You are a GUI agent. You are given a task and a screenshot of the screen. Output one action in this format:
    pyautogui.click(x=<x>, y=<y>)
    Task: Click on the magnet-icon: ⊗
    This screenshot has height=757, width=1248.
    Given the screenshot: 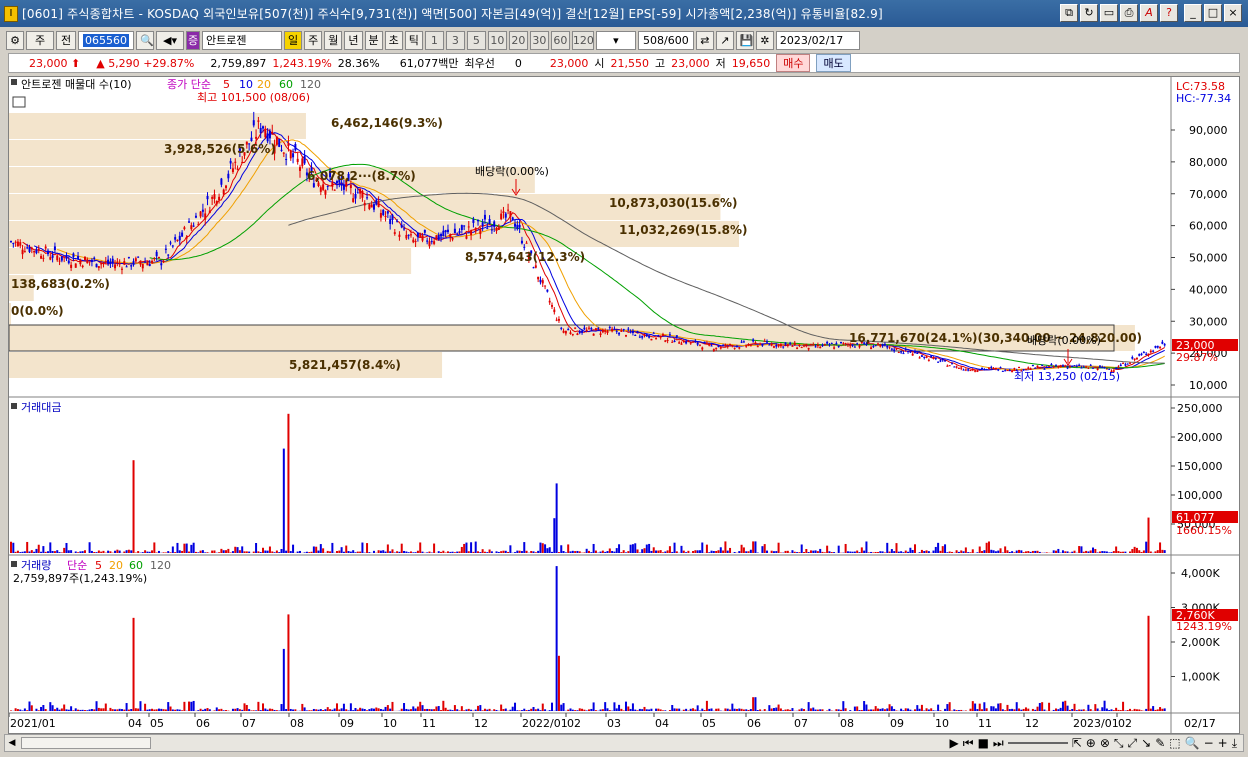 What is the action you would take?
    pyautogui.click(x=1105, y=743)
    